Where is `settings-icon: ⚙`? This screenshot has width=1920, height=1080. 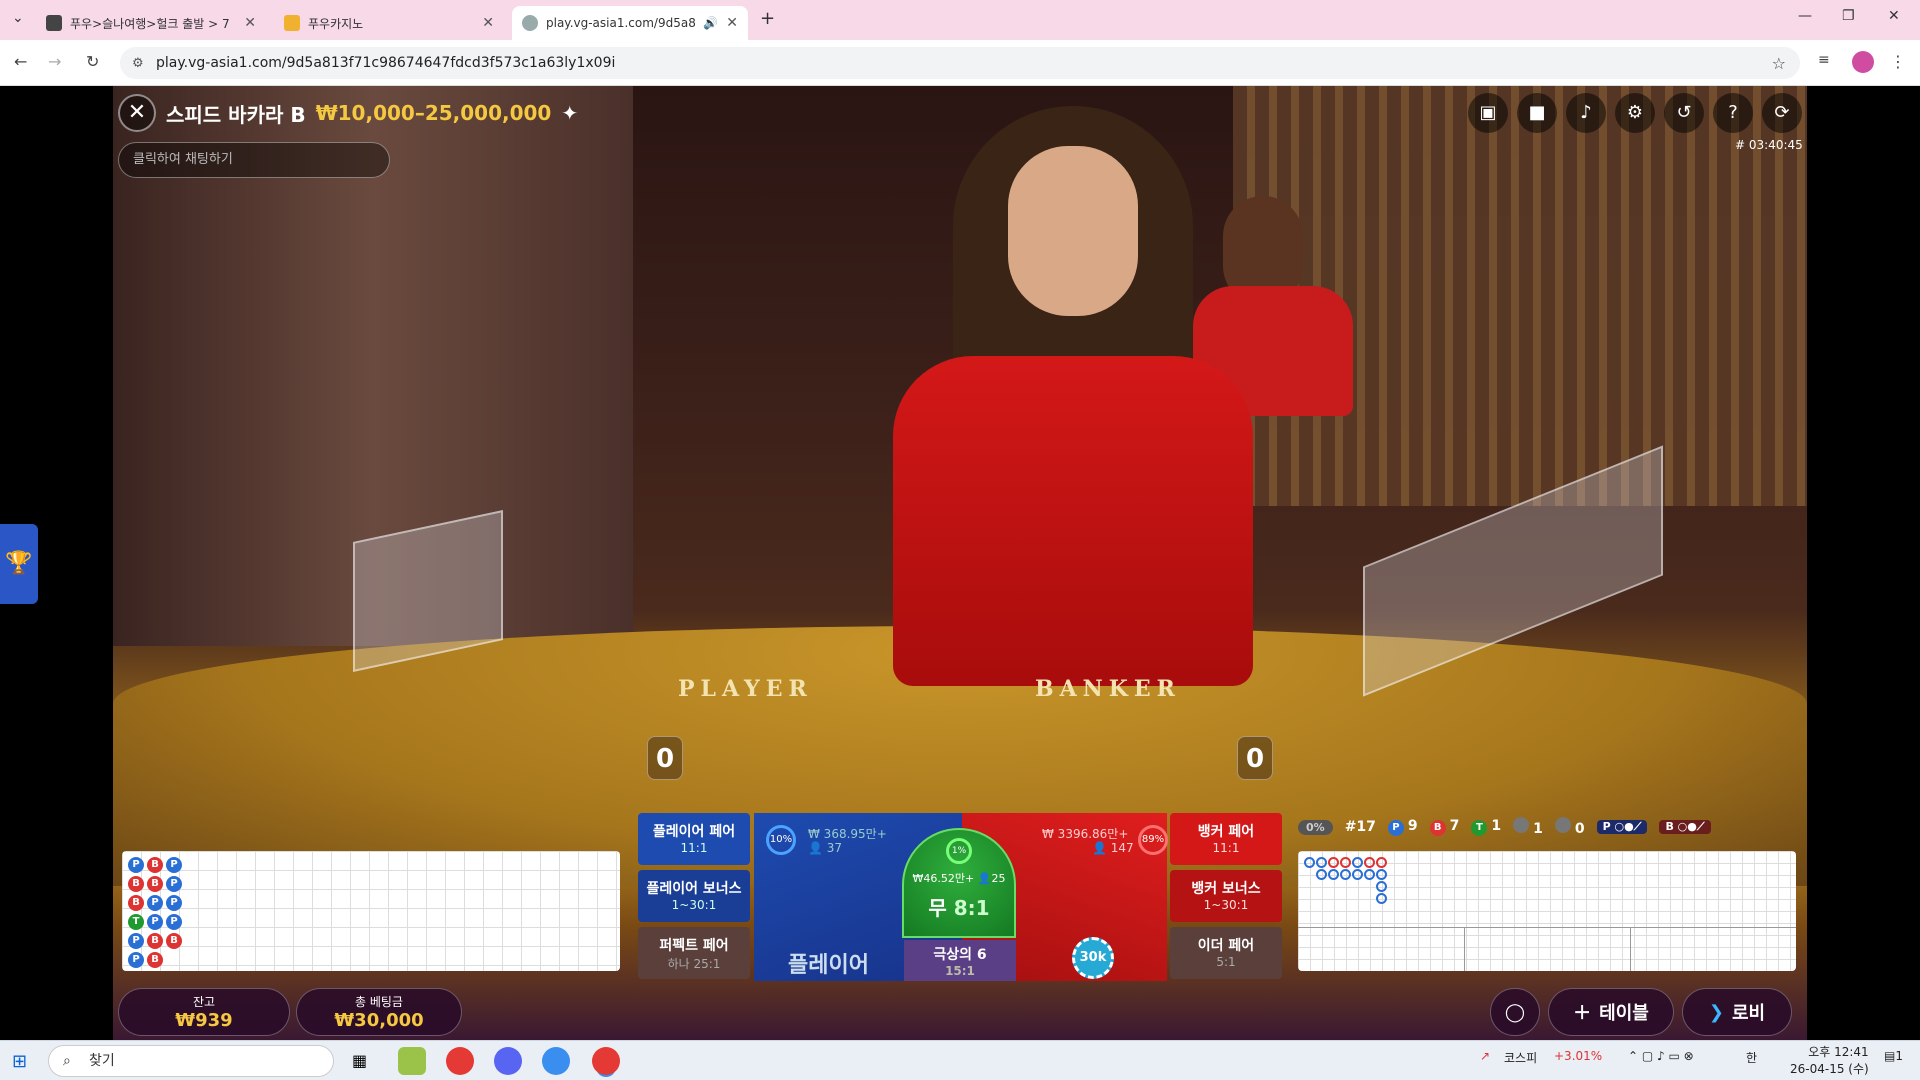 settings-icon: ⚙ is located at coordinates (1635, 113).